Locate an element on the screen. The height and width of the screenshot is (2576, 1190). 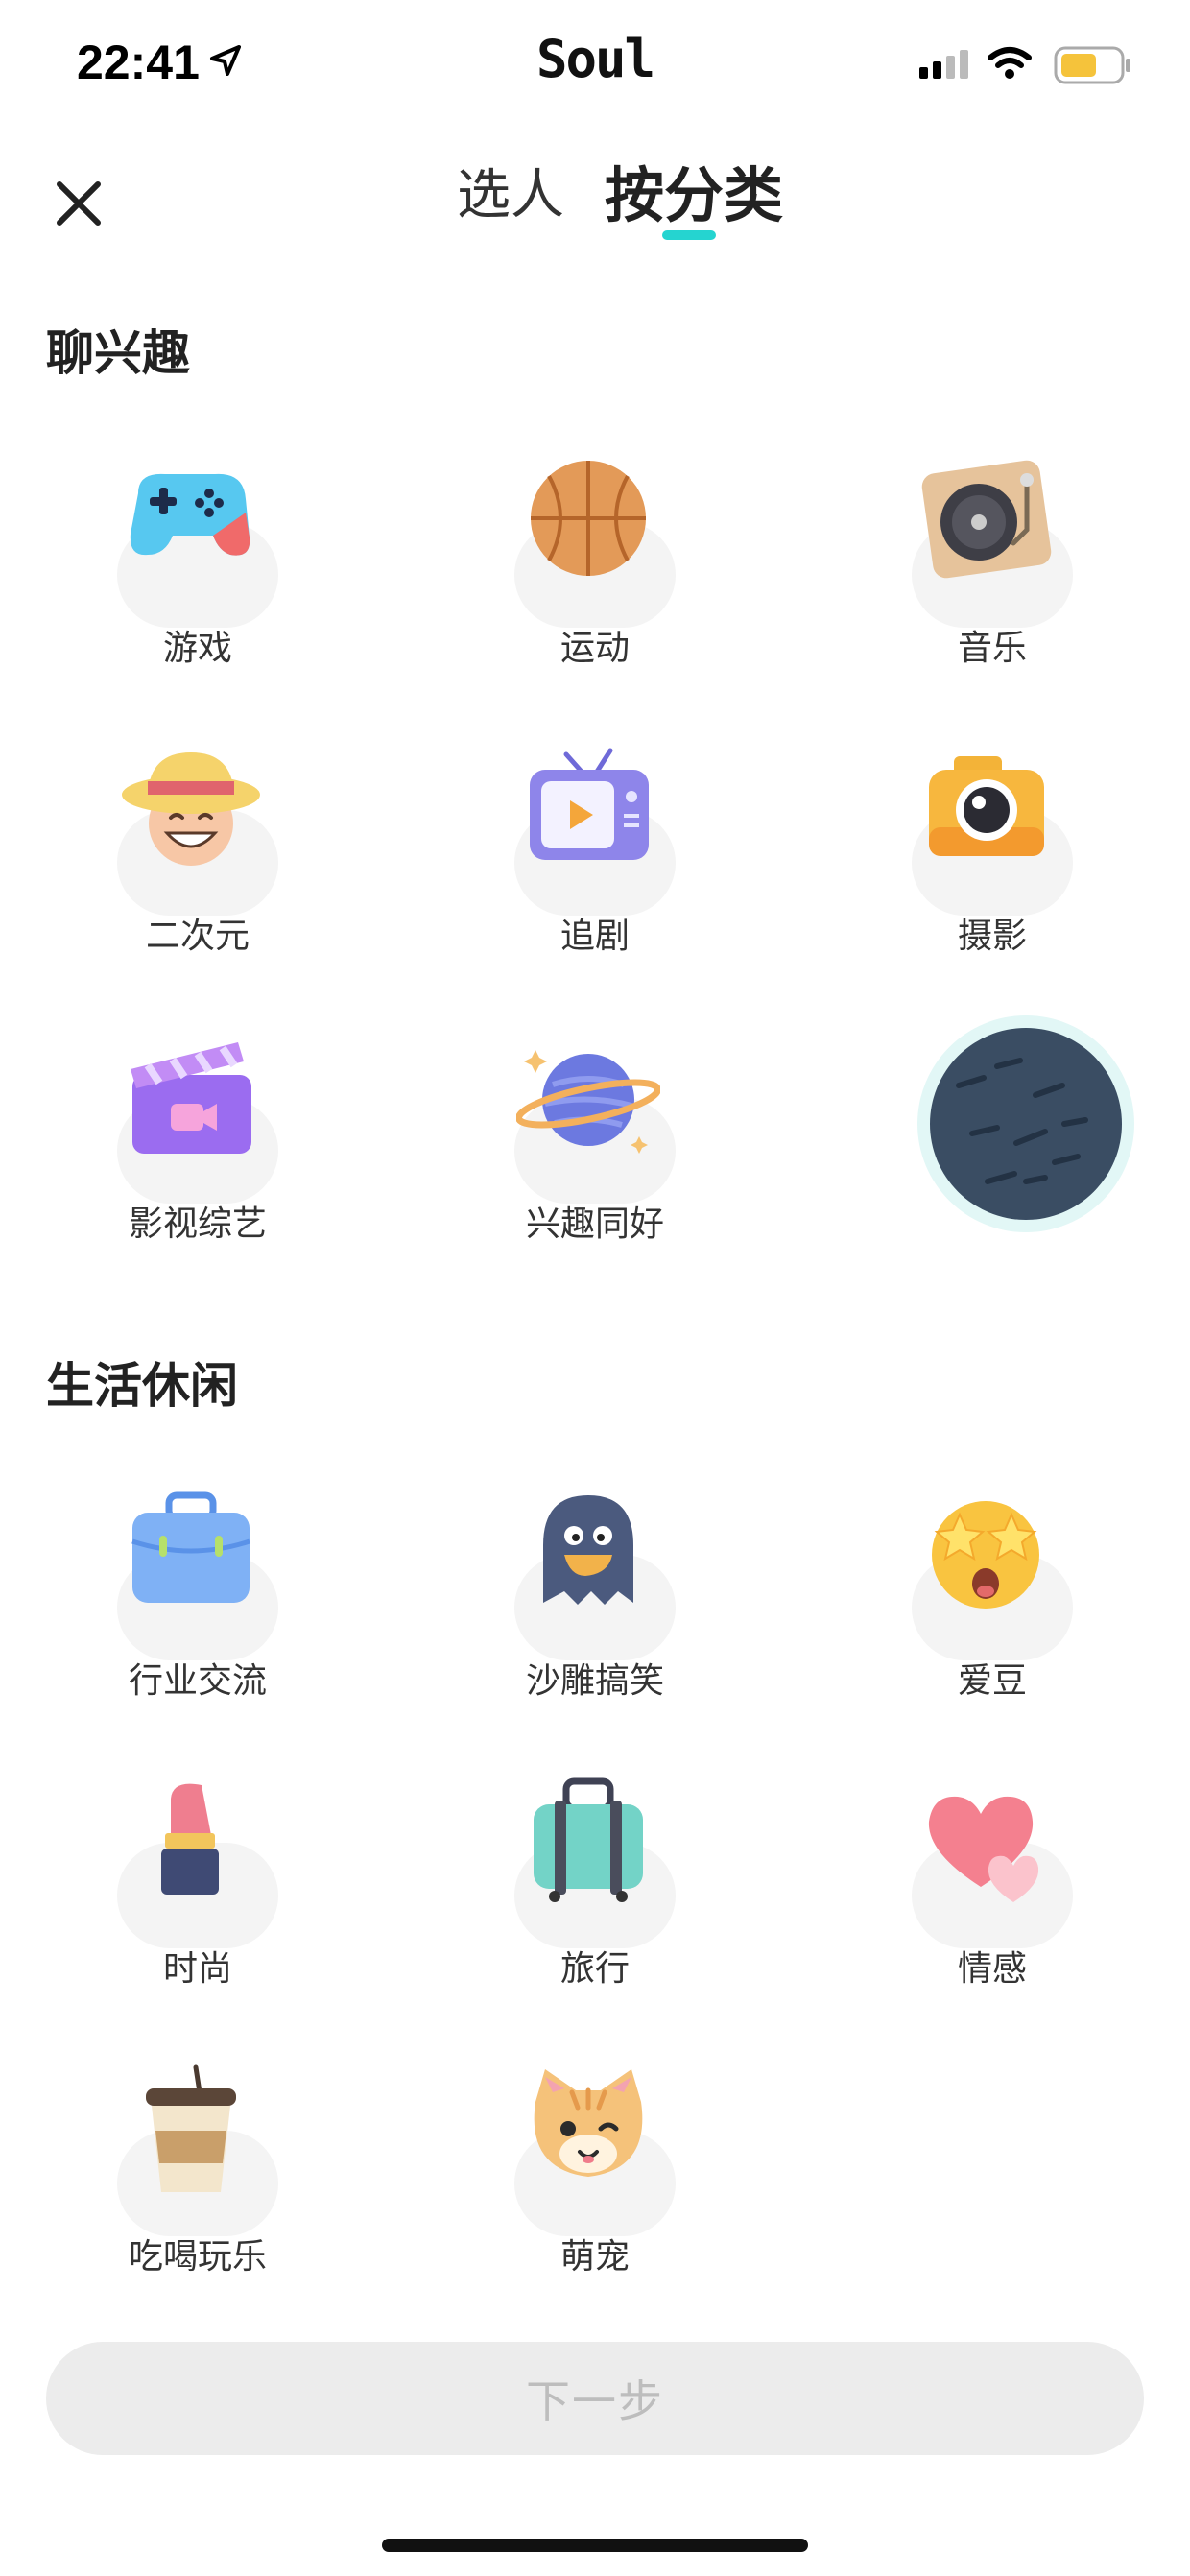
category-item-food-fun: 吃喝玩乐 is located at coordinates (190, 2197).